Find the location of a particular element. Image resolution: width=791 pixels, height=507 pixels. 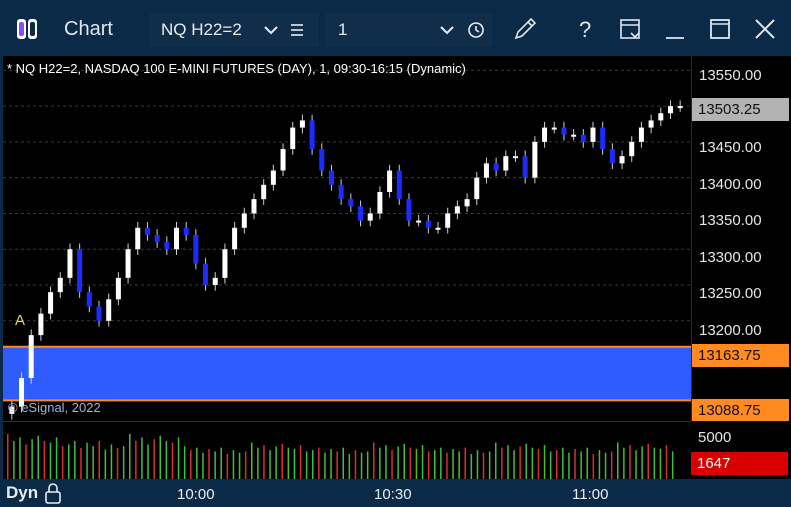

dynamic-mode-label: Dyn is located at coordinates (22, 493).